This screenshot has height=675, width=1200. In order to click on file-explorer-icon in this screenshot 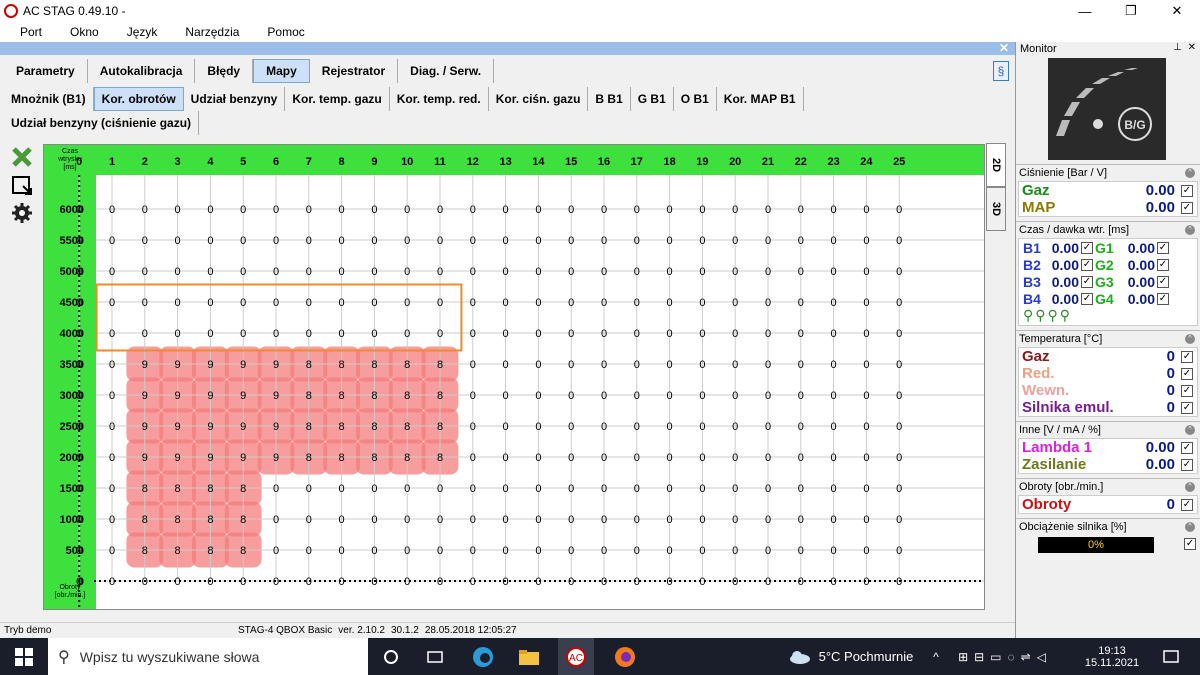, I will do `click(529, 656)`.